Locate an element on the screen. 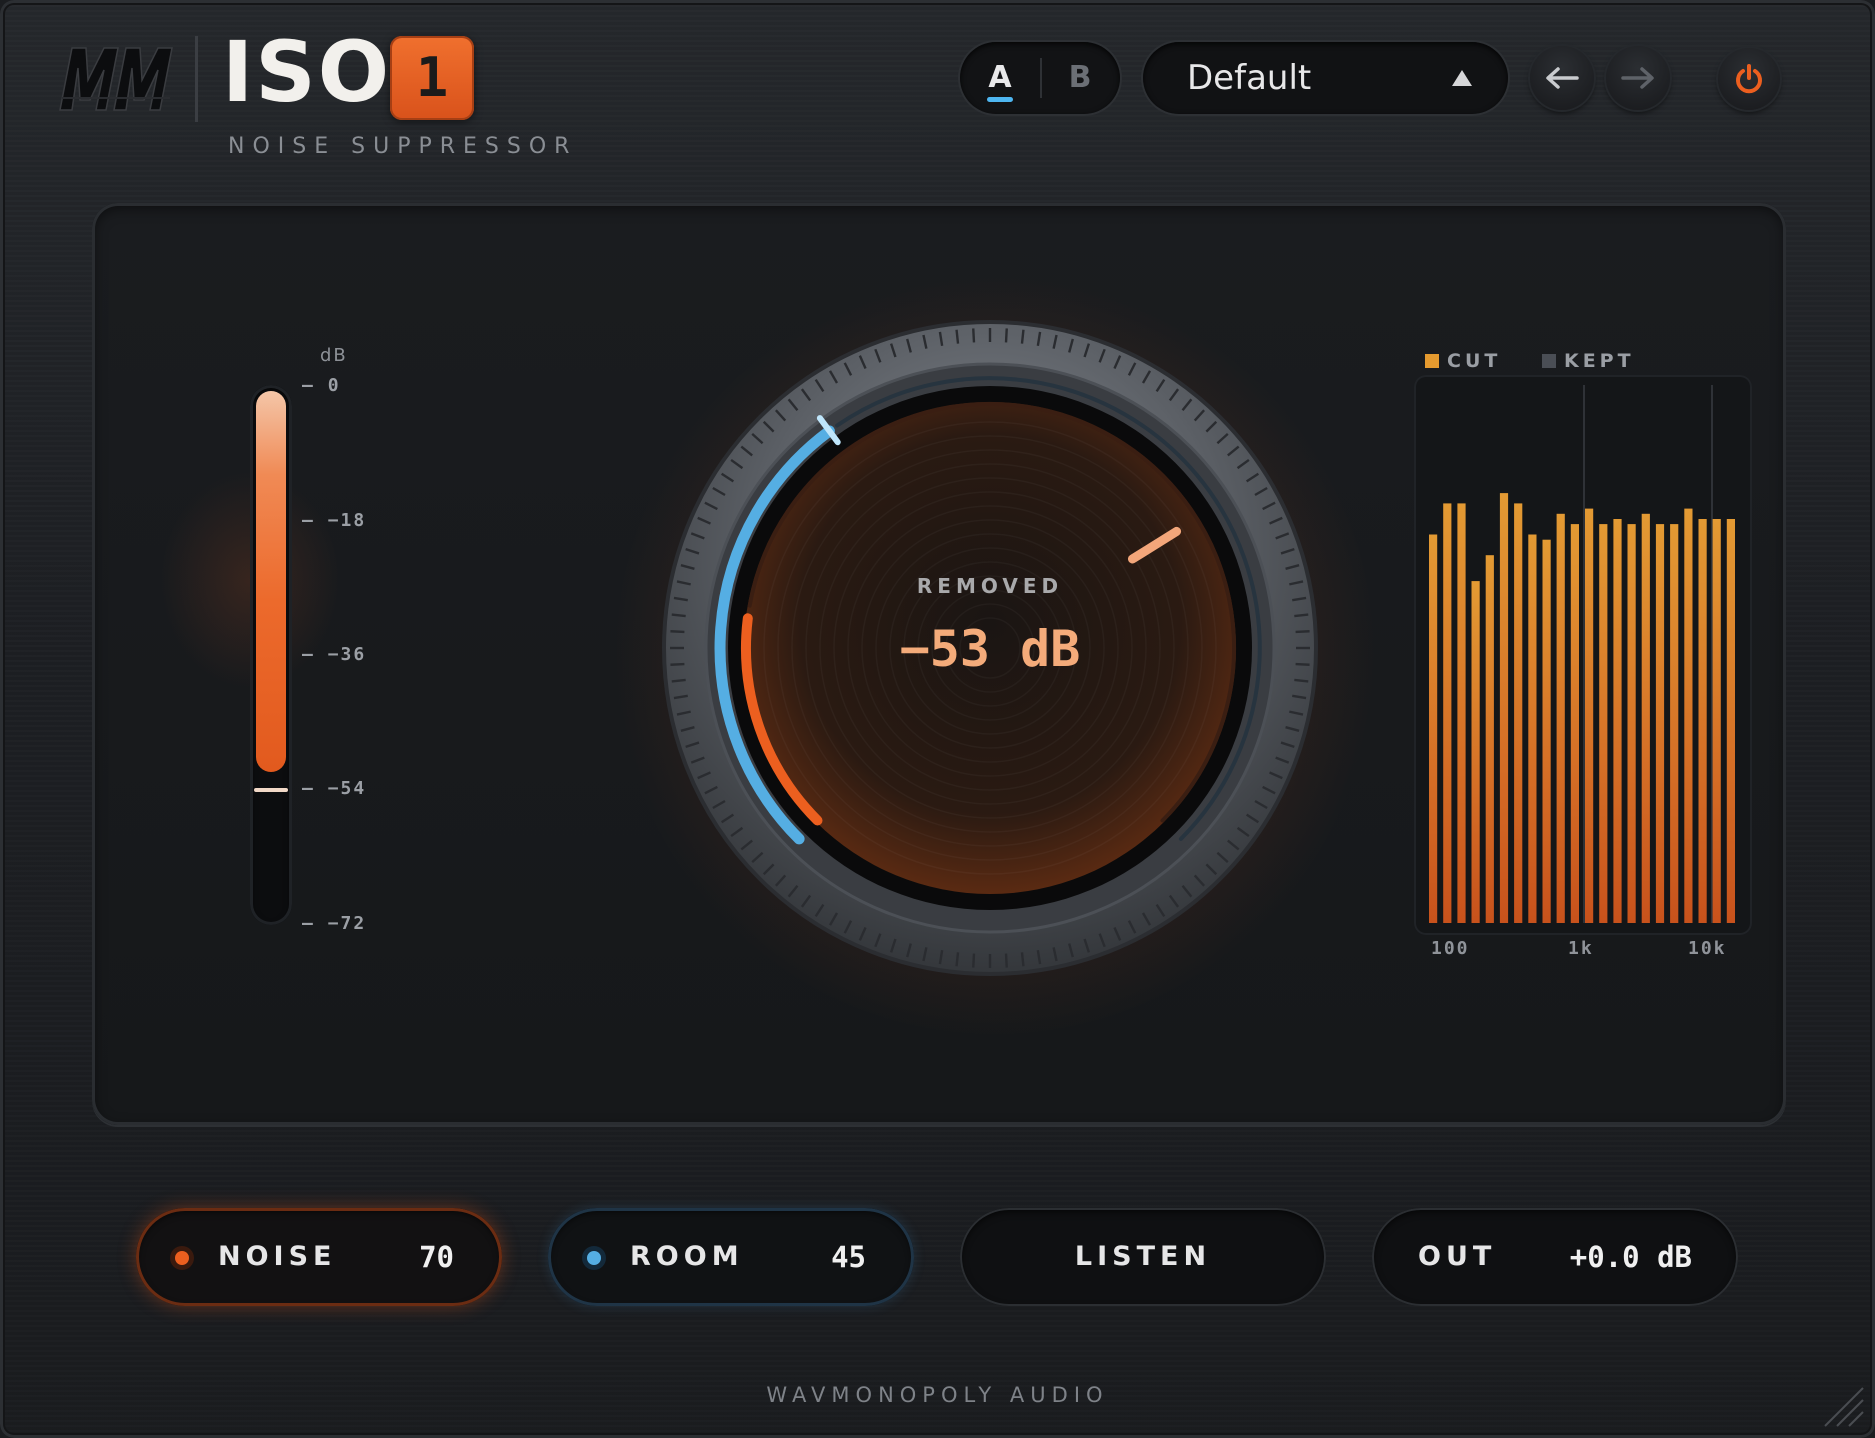  meter-tick-label: – −72 is located at coordinates (334, 923).